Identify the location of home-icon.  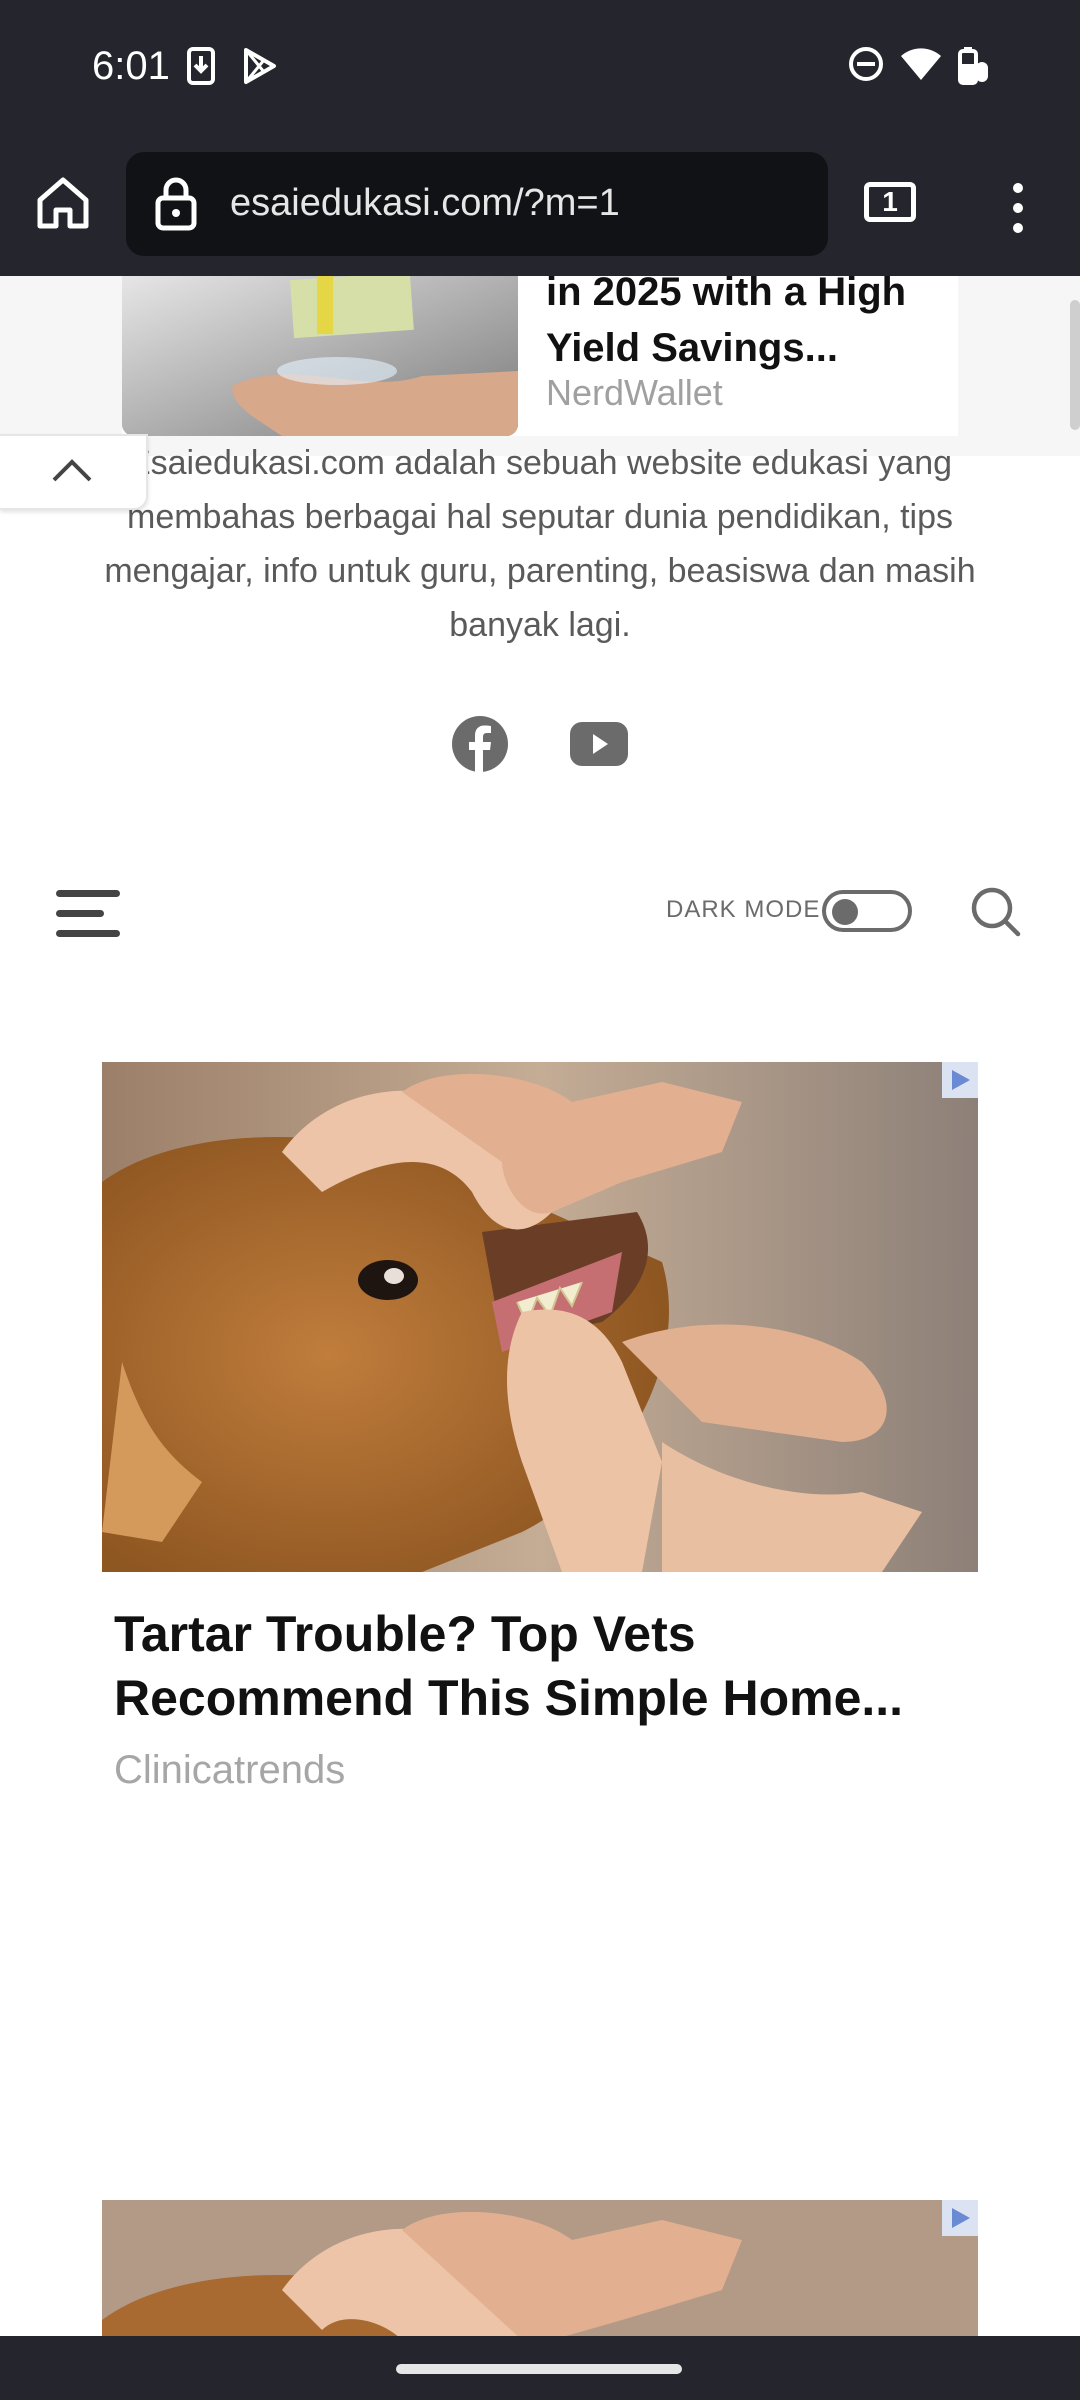
(63, 205).